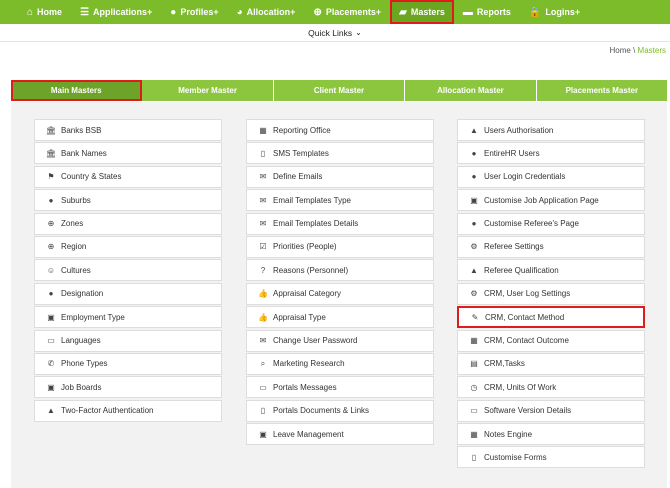 This screenshot has height=488, width=670. I want to click on master-item-label: CRM, Units Of Work, so click(520, 387).